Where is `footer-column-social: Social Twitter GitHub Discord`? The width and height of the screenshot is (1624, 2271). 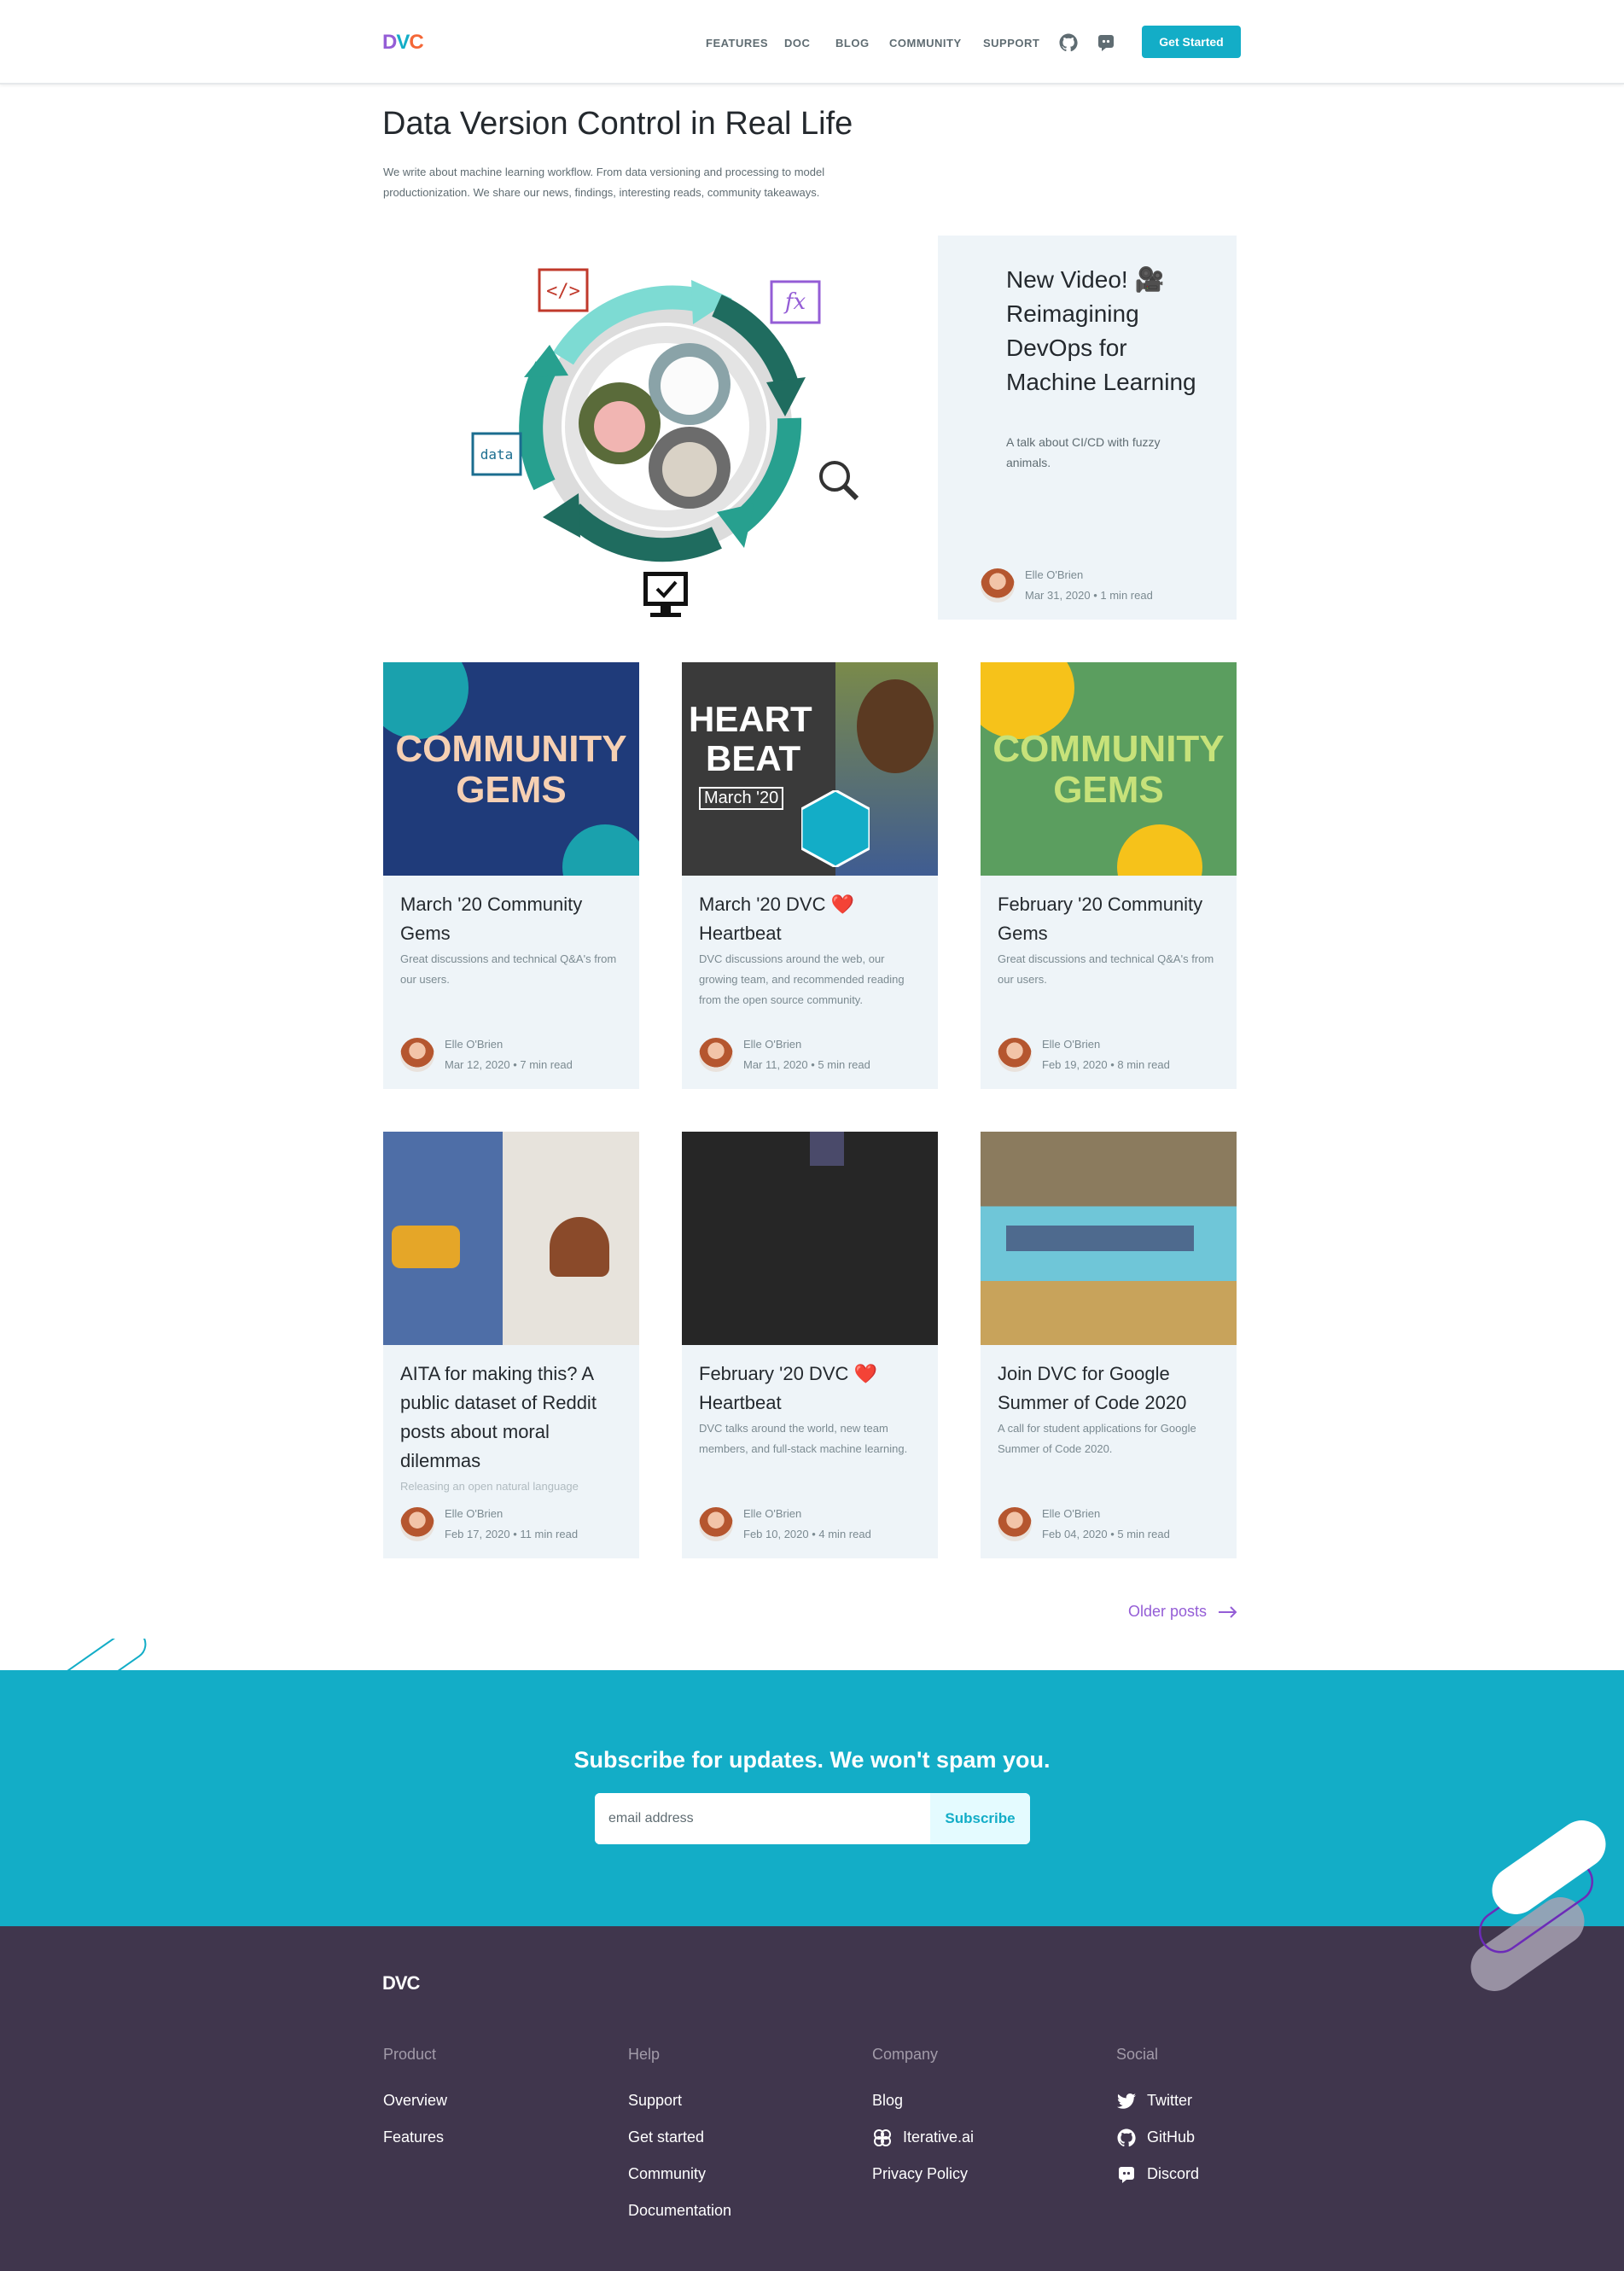
footer-column-social: Social Twitter GitHub Discord is located at coordinates (1157, 2119).